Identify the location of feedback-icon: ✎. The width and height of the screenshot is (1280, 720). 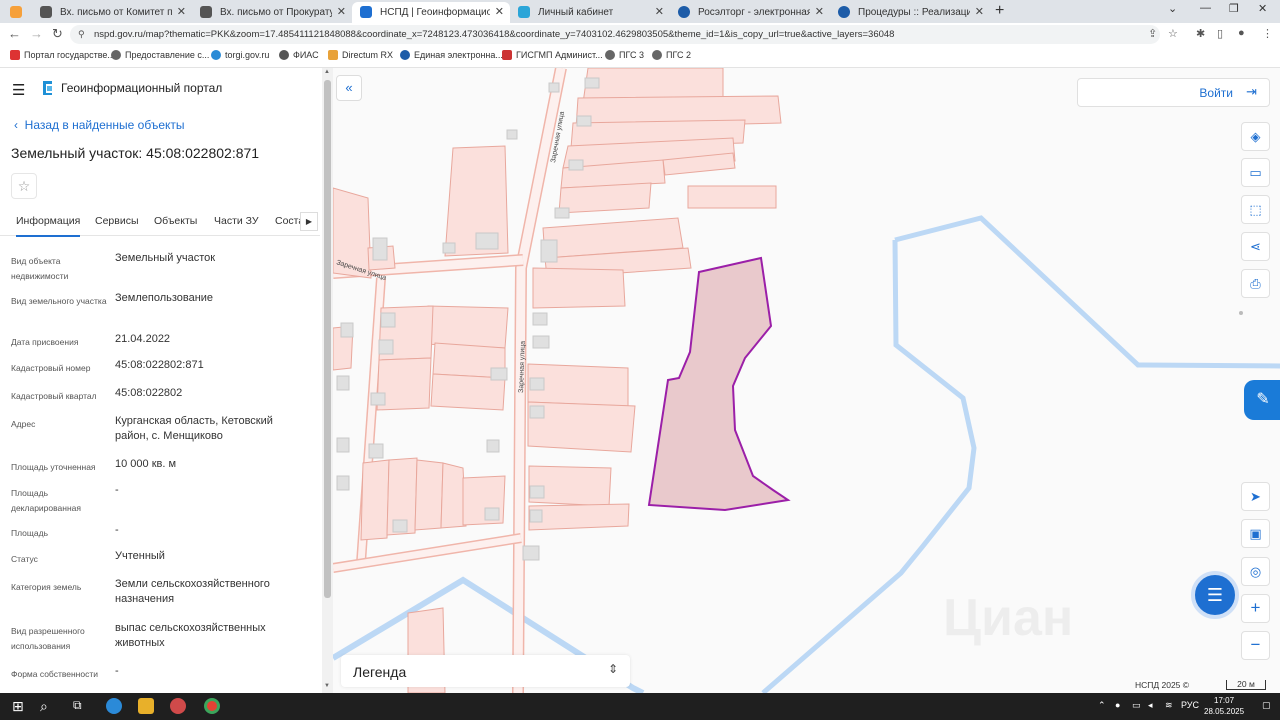
(1263, 399).